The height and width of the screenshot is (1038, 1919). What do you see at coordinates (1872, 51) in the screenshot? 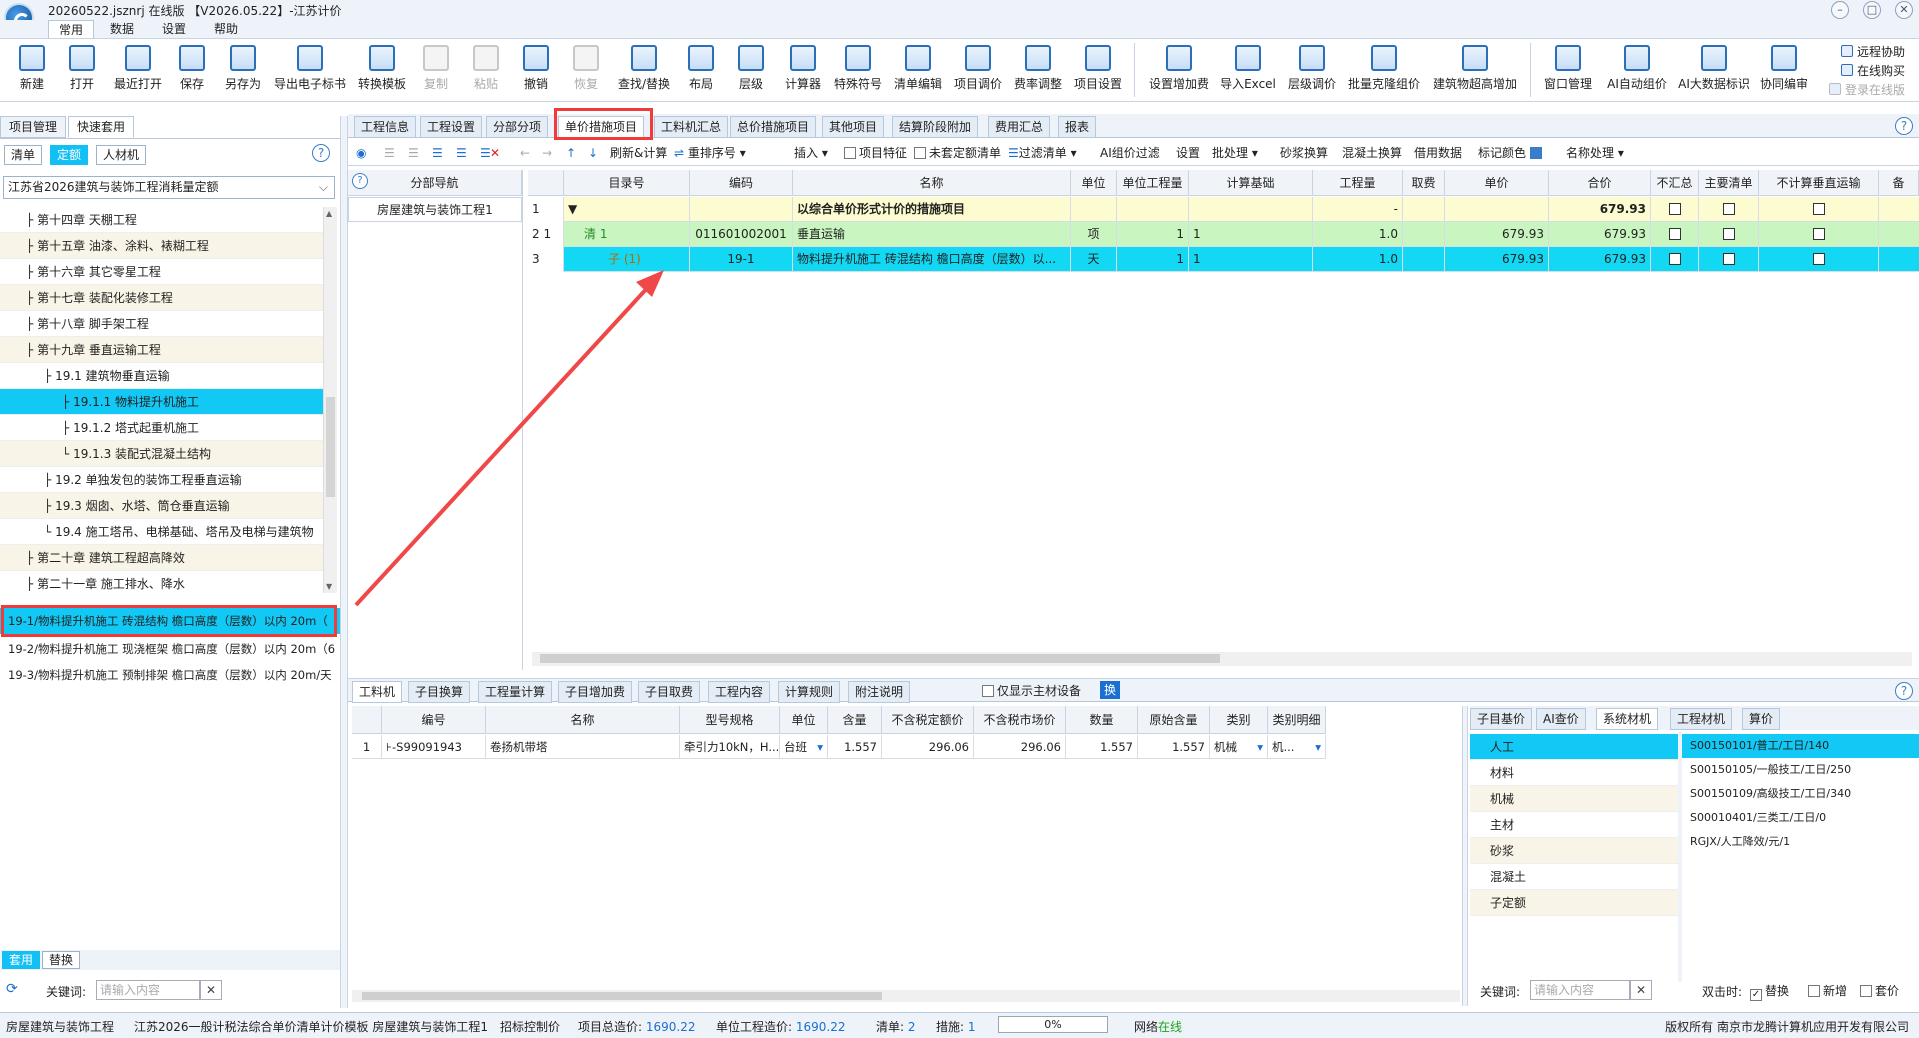
I see `remote-assist-link: 远程协助` at bounding box center [1872, 51].